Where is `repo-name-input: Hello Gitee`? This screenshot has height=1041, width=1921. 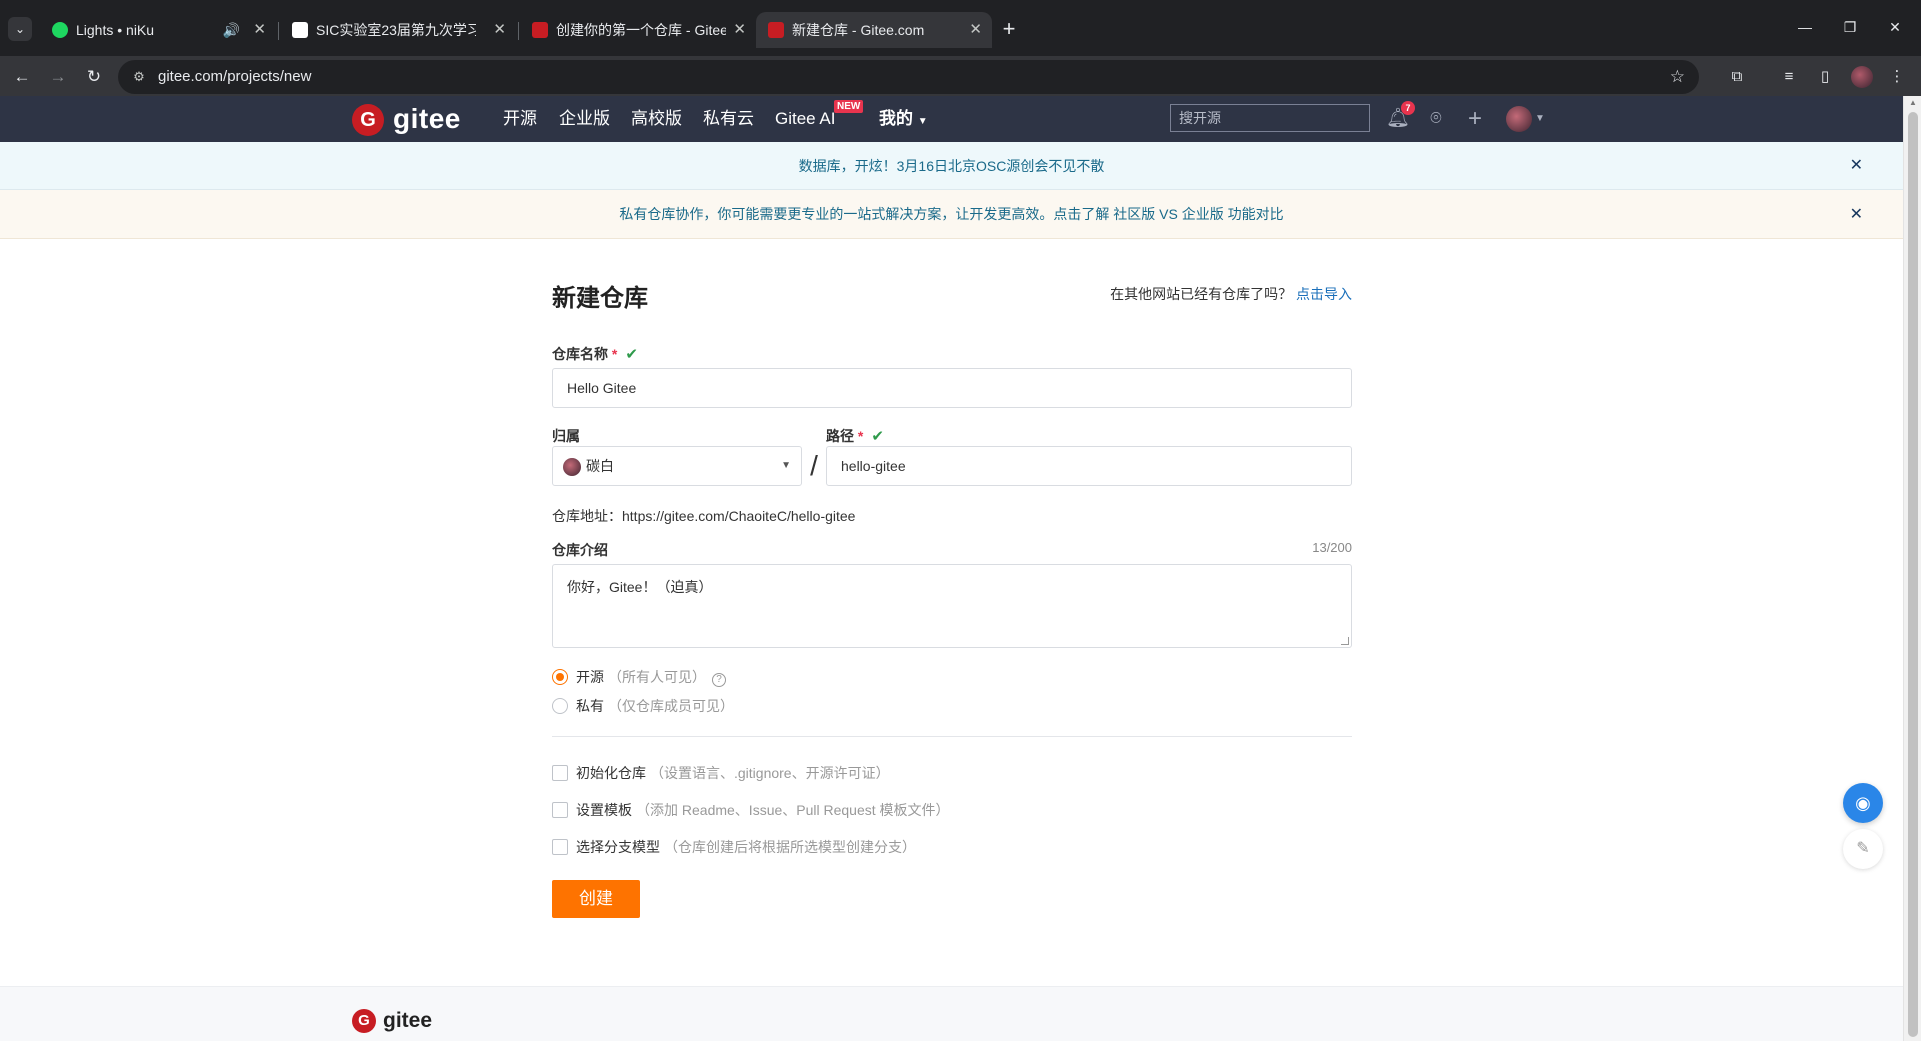
repo-name-input: Hello Gitee is located at coordinates (952, 388).